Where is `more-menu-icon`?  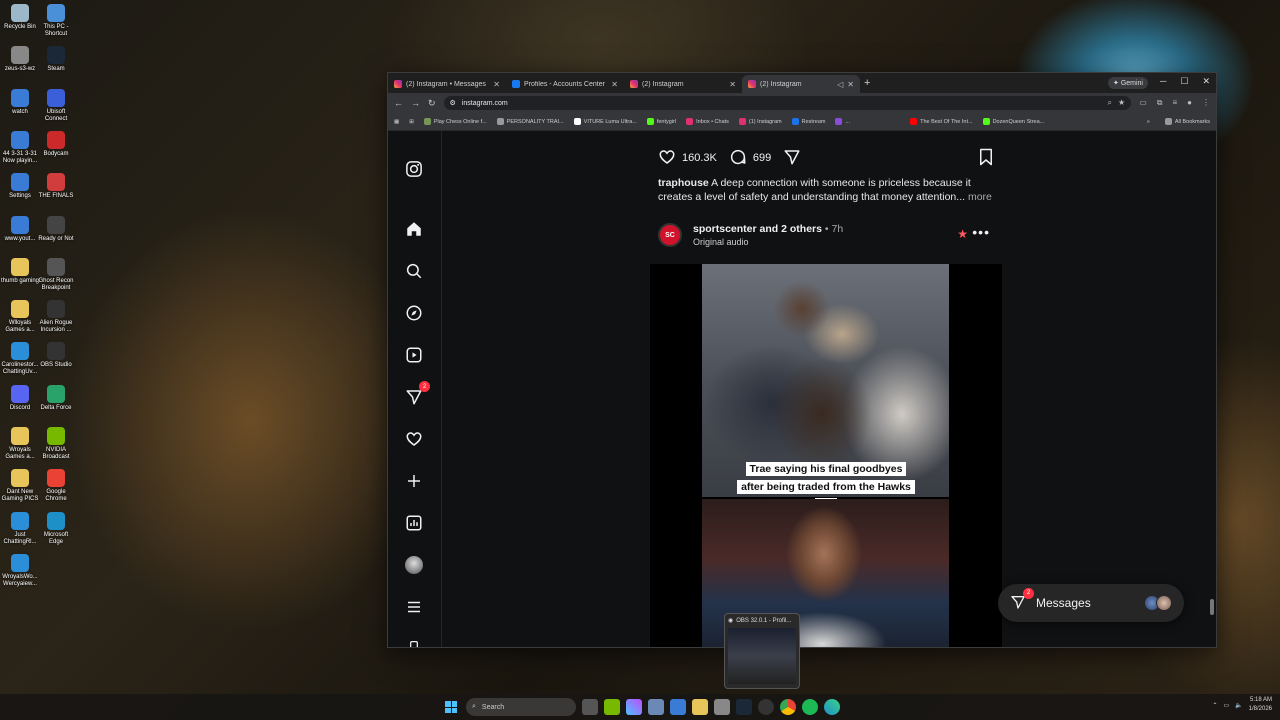 more-menu-icon is located at coordinates (414, 607).